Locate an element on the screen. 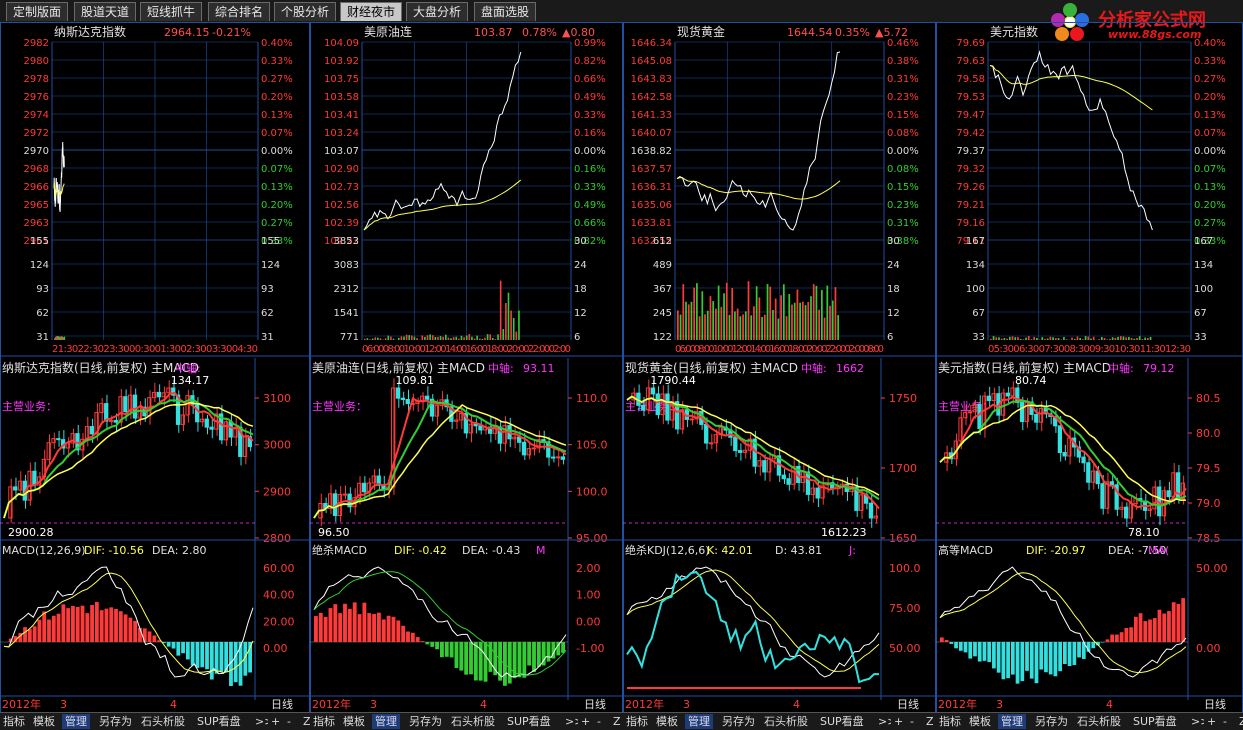 This screenshot has width=1243, height=730. mid-value: 79.12 is located at coordinates (1159, 368).